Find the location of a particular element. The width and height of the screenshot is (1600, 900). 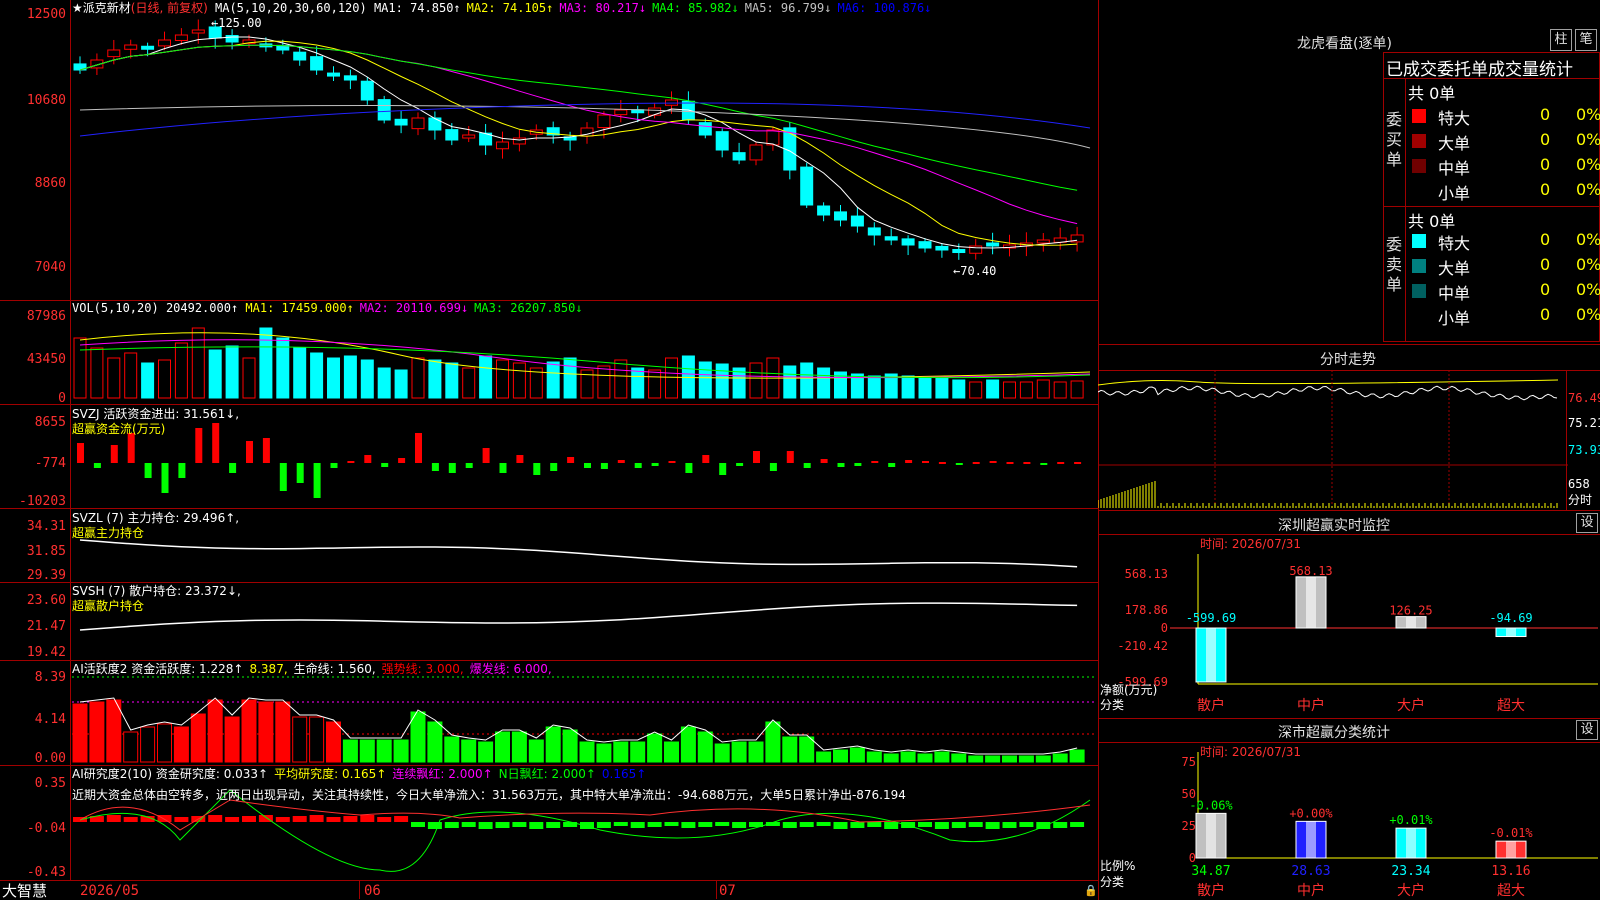

svzl-y-label-2: 29.39 is located at coordinates (46, 575).